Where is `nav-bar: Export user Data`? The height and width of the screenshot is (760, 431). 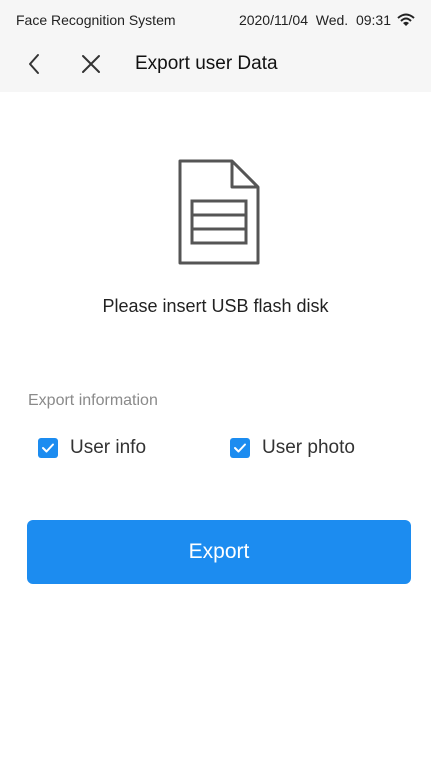 nav-bar: Export user Data is located at coordinates (215, 66).